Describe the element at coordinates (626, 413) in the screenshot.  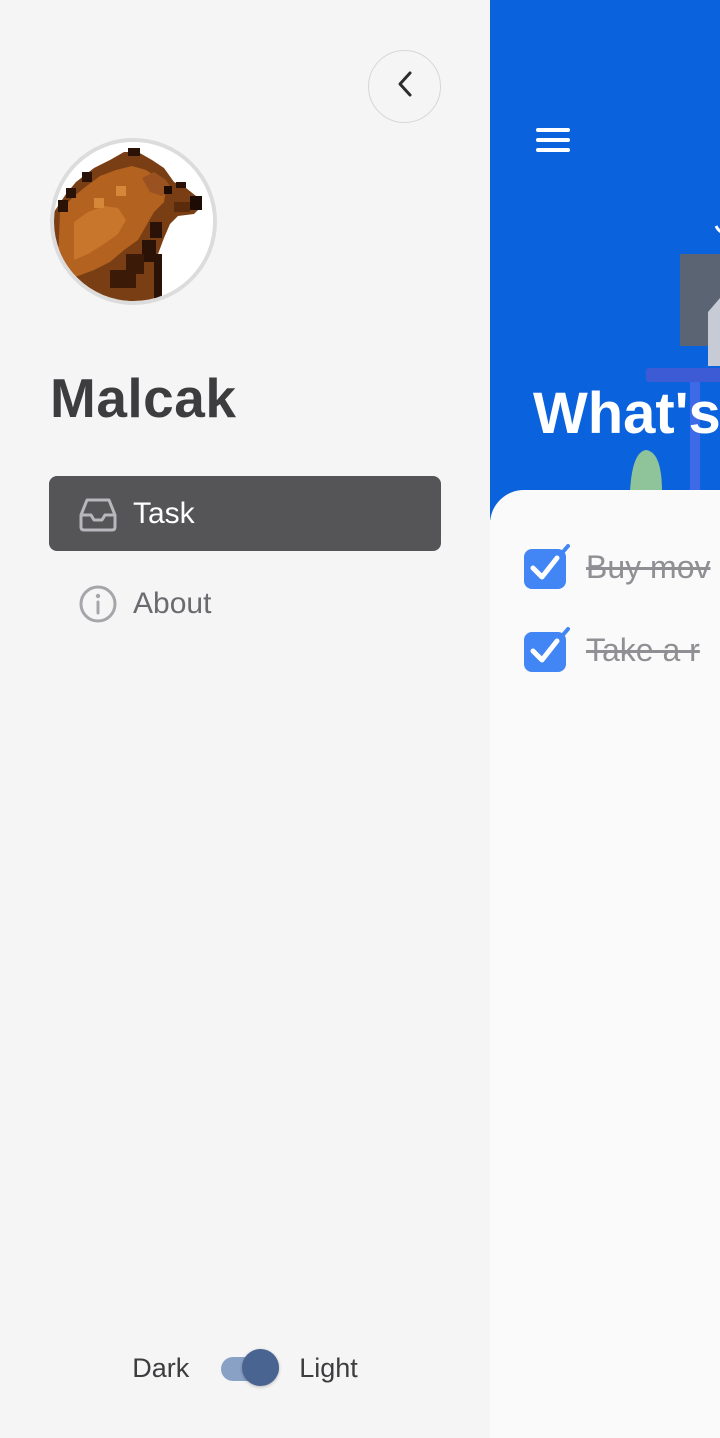
I see `page-title: What's` at that location.